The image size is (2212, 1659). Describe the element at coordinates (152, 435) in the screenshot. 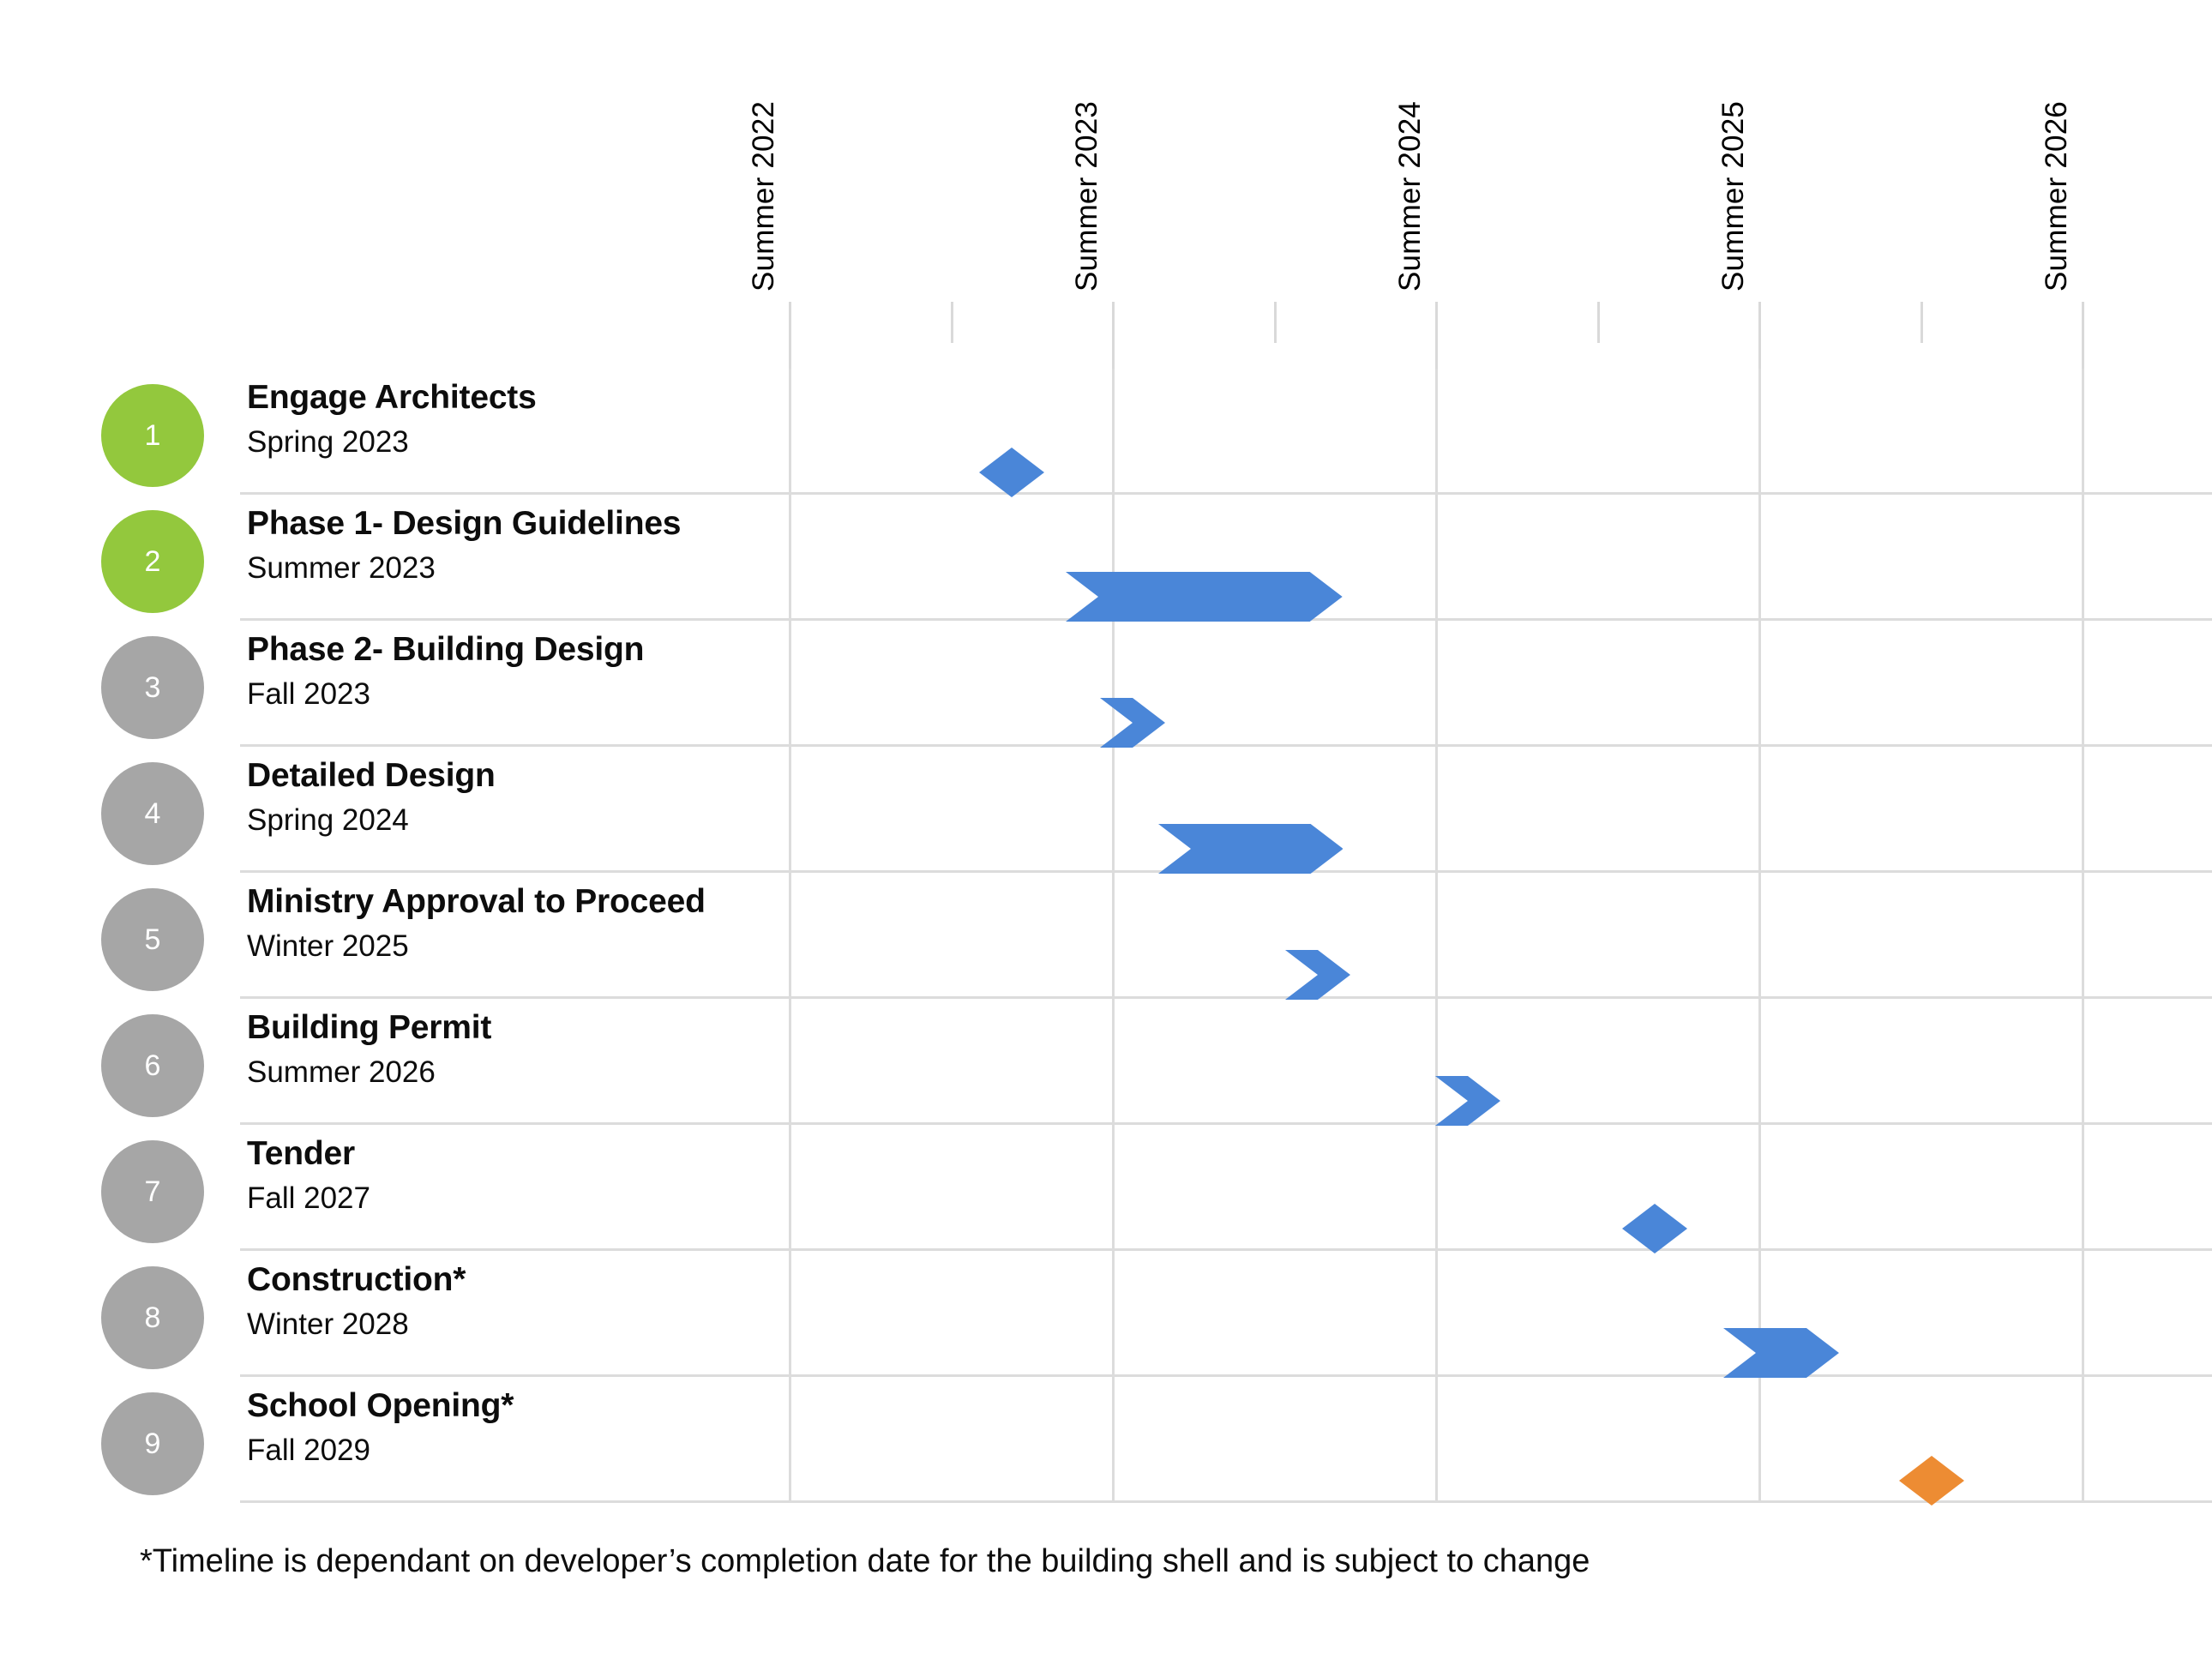

I see `task-number-badge: 1` at that location.